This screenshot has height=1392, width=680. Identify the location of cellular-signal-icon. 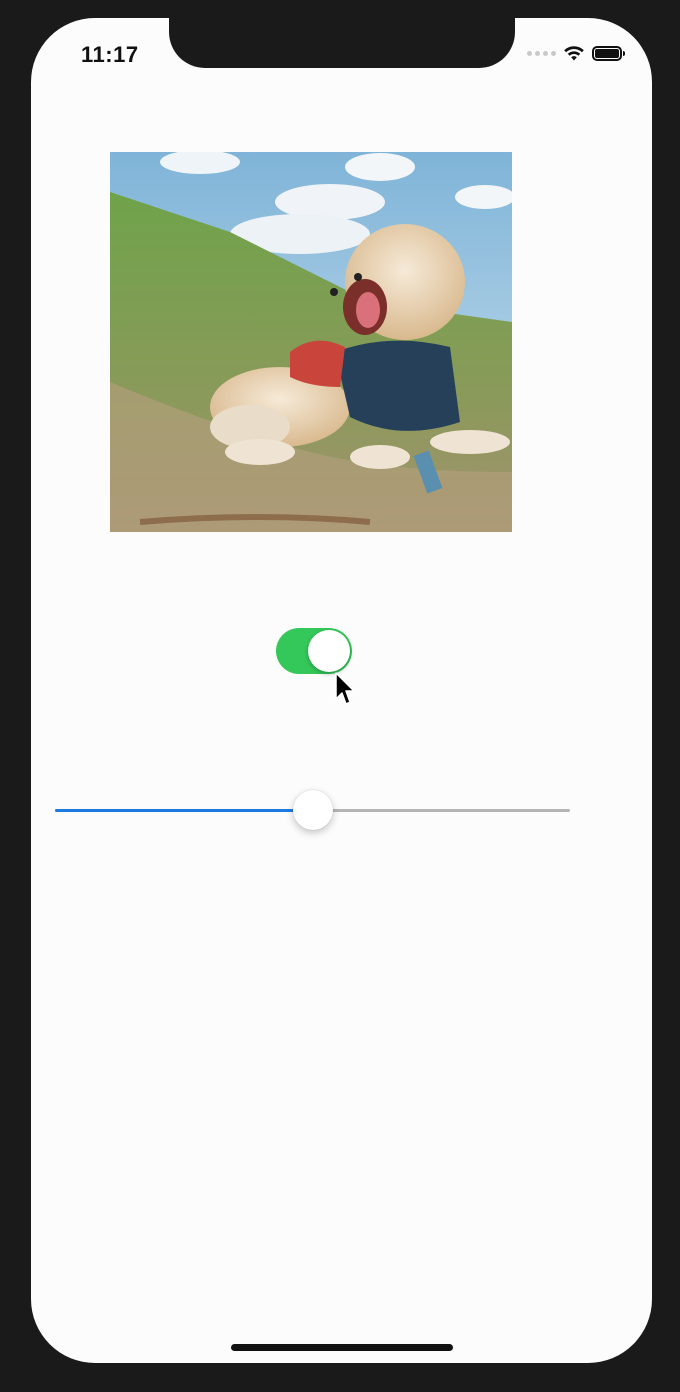
(541, 53).